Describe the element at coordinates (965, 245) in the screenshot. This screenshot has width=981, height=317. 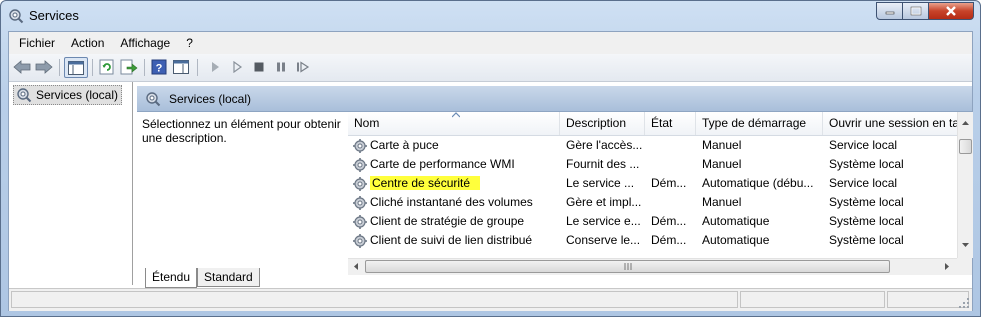
I see `scroll-down-icon` at that location.